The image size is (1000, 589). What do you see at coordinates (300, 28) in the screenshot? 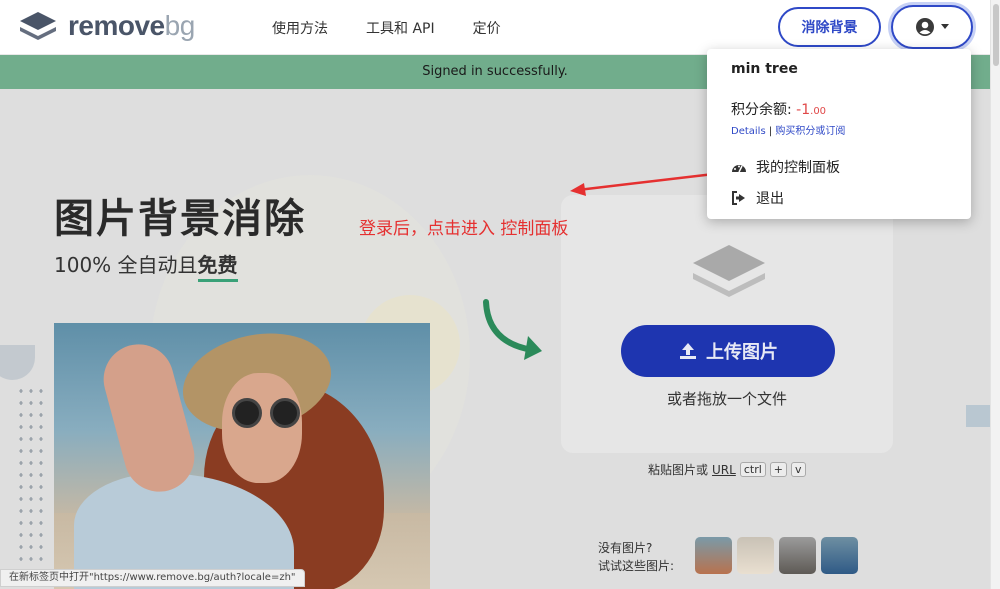
I see `nav-how-to-use: 使用方法` at bounding box center [300, 28].